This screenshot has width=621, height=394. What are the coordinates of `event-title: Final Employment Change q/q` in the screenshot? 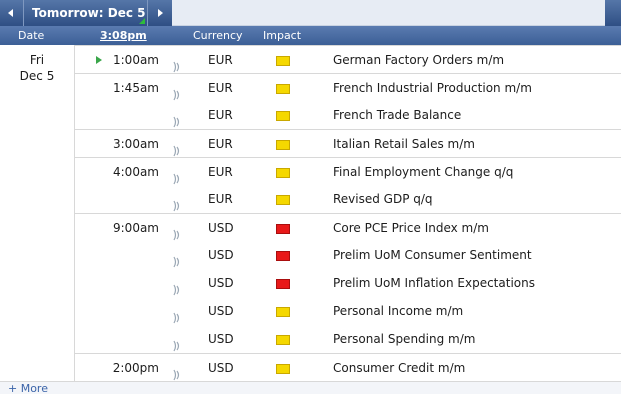 It's located at (423, 172).